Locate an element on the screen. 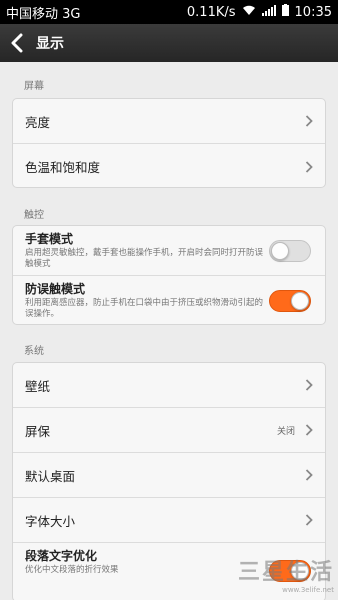 The width and height of the screenshot is (338, 600). watermark: 三星生活 www.3elife.net is located at coordinates (286, 574).